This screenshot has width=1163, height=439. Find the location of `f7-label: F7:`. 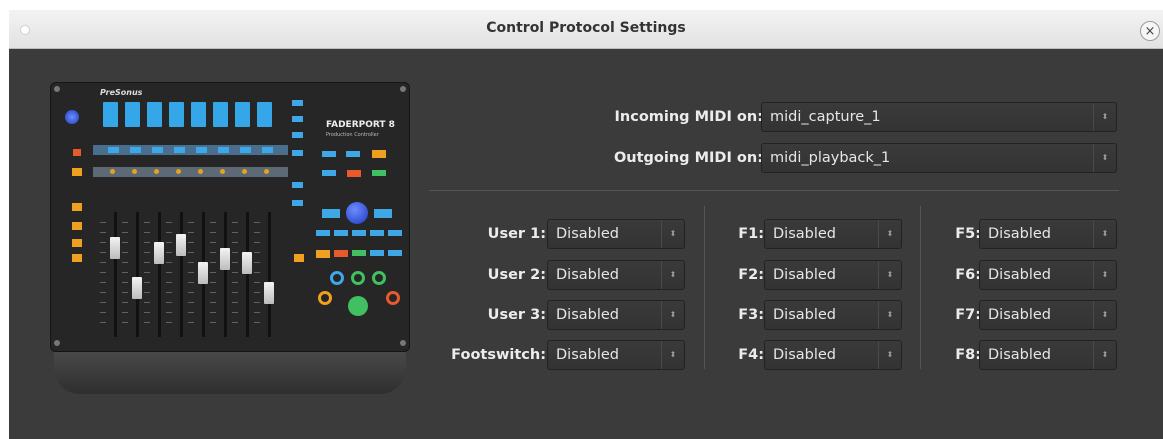

f7-label: F7: is located at coordinates (968, 315).